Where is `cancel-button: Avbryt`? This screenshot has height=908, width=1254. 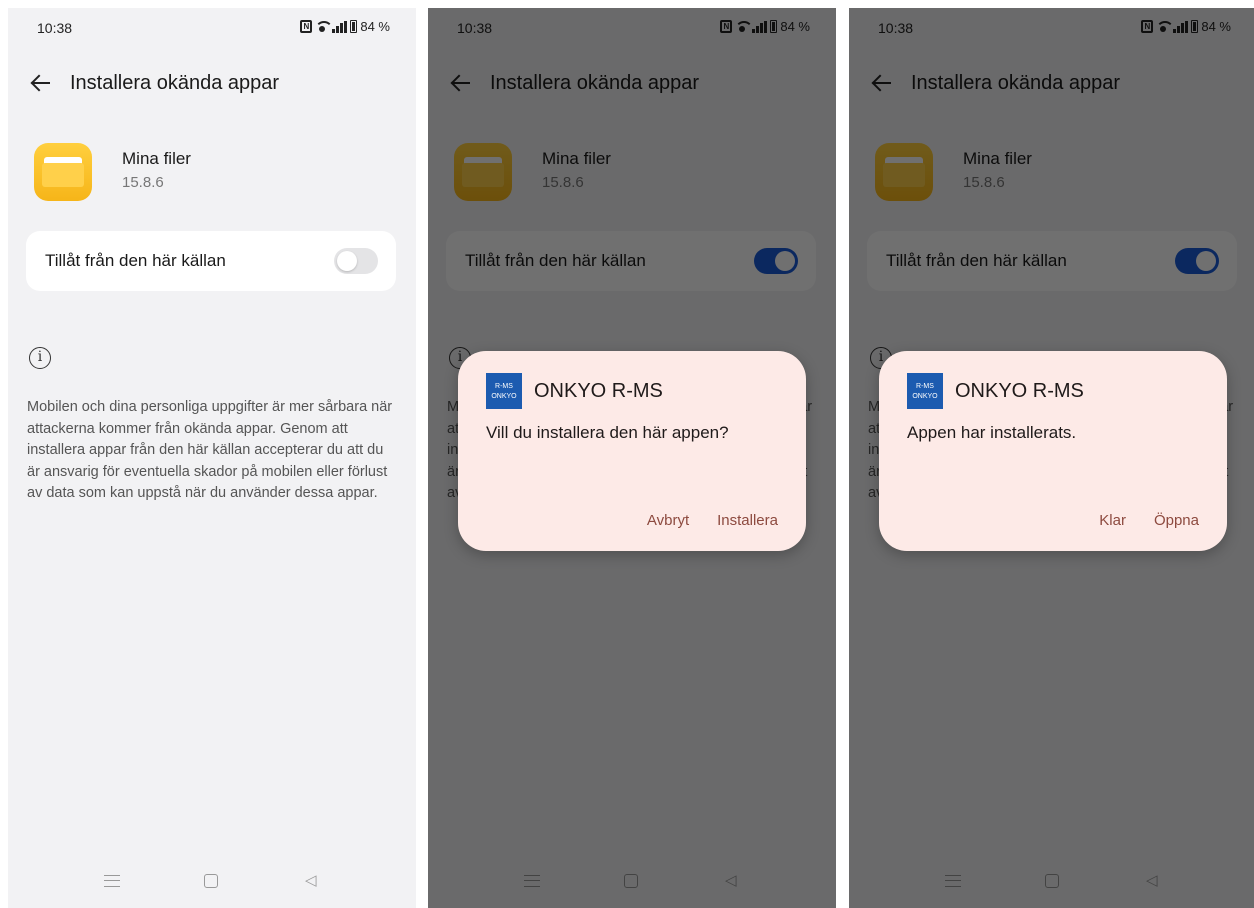
cancel-button: Avbryt is located at coordinates (668, 520).